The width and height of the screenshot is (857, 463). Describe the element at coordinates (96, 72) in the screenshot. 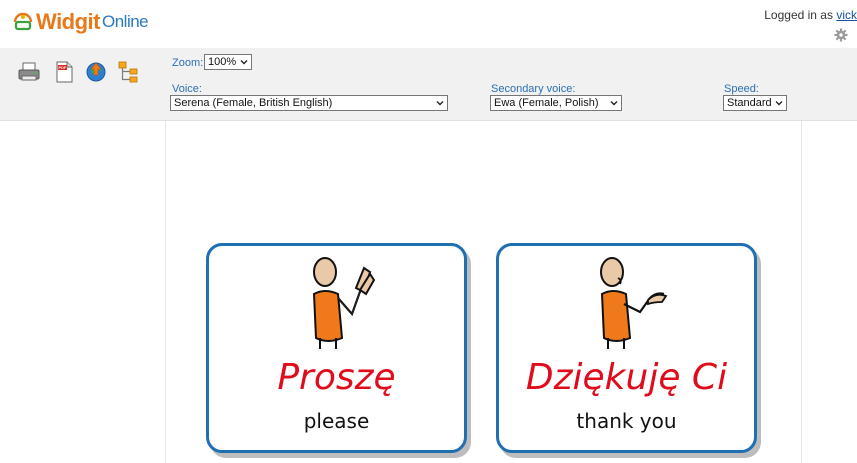

I see `publish-globe-icon` at that location.